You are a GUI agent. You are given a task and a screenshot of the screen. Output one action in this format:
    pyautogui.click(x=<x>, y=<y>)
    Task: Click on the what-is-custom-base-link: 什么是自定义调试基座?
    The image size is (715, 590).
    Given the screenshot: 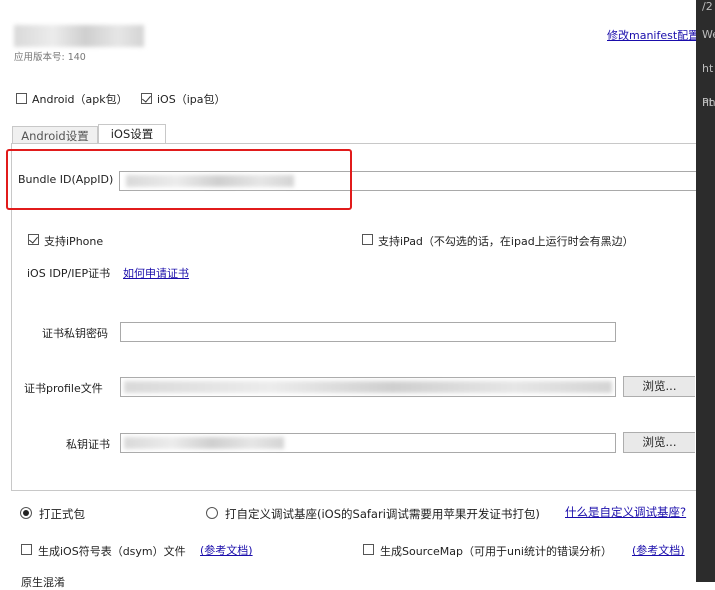 What is the action you would take?
    pyautogui.click(x=625, y=512)
    